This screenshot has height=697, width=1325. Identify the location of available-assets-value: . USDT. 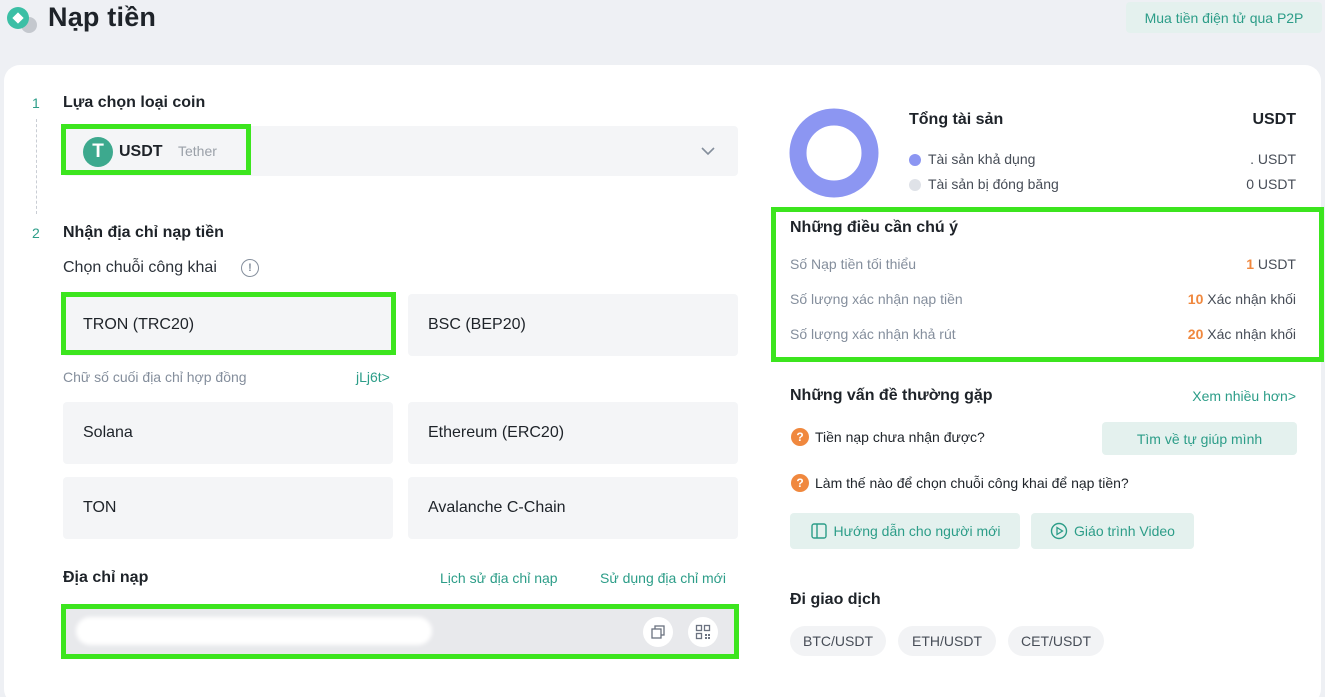
(1273, 159).